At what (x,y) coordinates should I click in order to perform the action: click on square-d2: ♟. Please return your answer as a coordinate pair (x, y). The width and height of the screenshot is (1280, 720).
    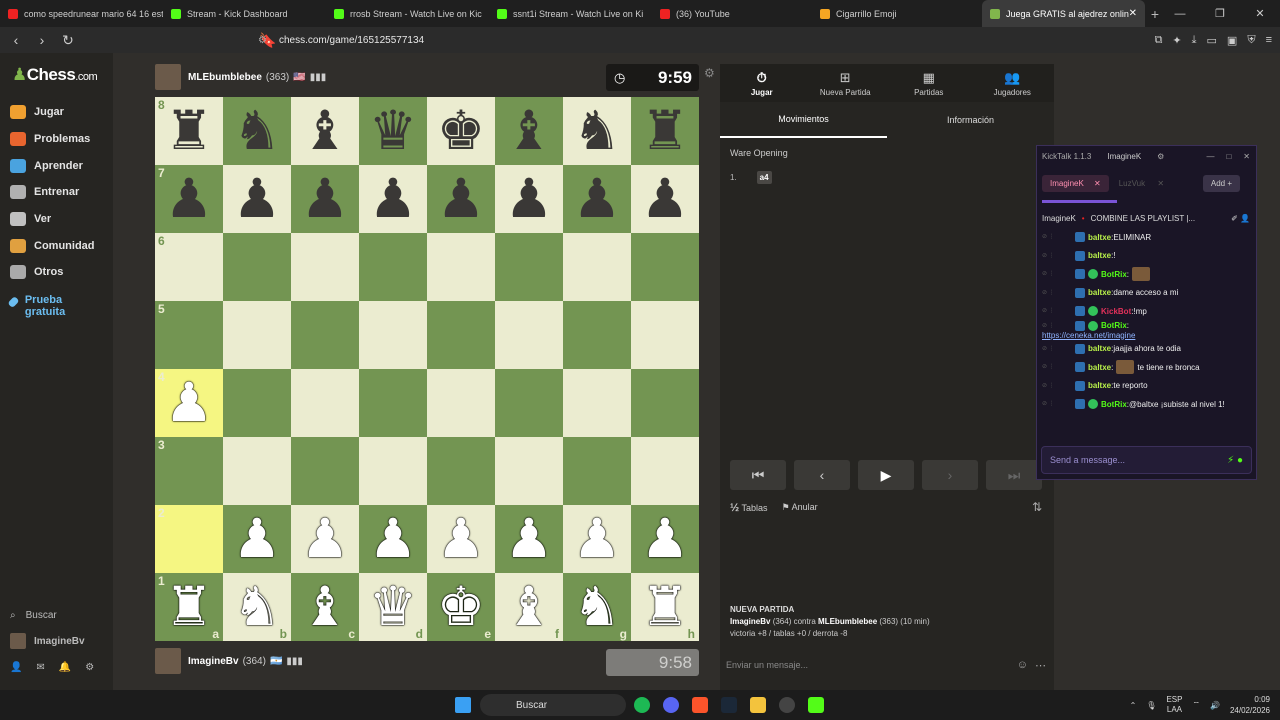
    Looking at the image, I should click on (393, 539).